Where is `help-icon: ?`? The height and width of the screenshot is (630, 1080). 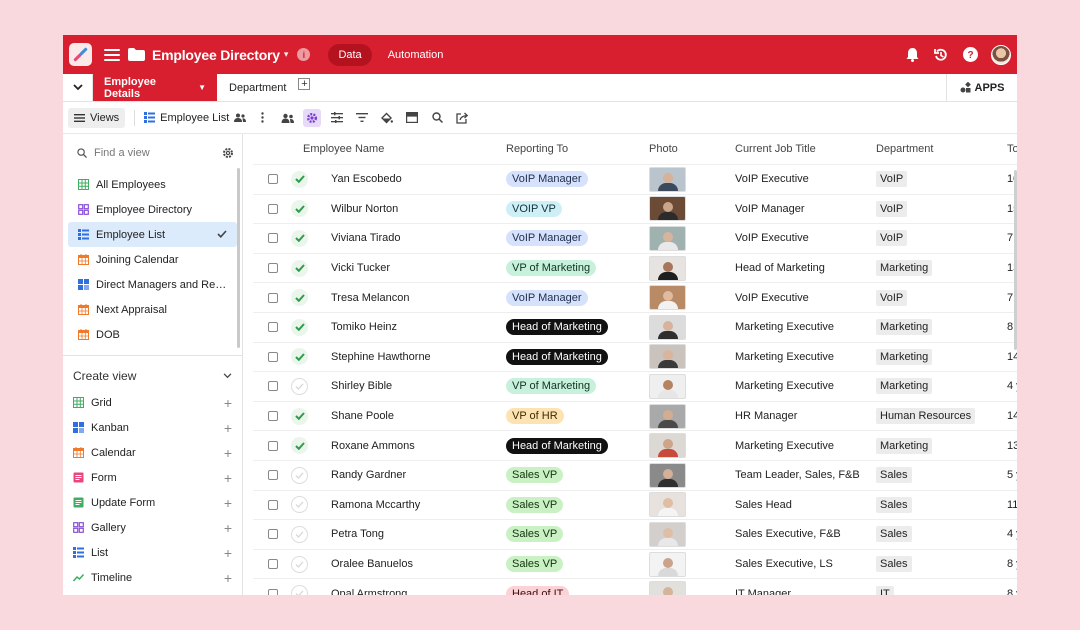
help-icon: ? is located at coordinates (970, 55).